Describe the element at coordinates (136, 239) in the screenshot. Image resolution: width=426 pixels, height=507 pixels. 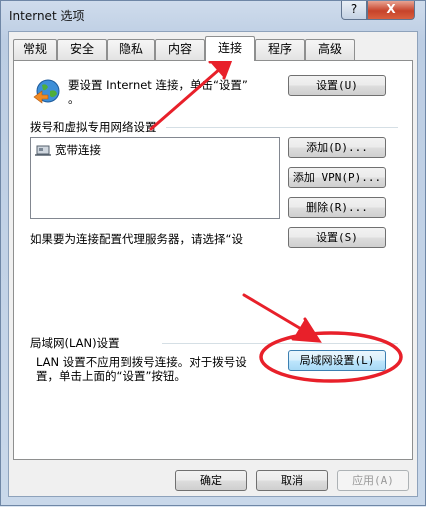
I see `proxy-instruction-text: 如果要为连接配置代理服务器，请选择“设` at that location.